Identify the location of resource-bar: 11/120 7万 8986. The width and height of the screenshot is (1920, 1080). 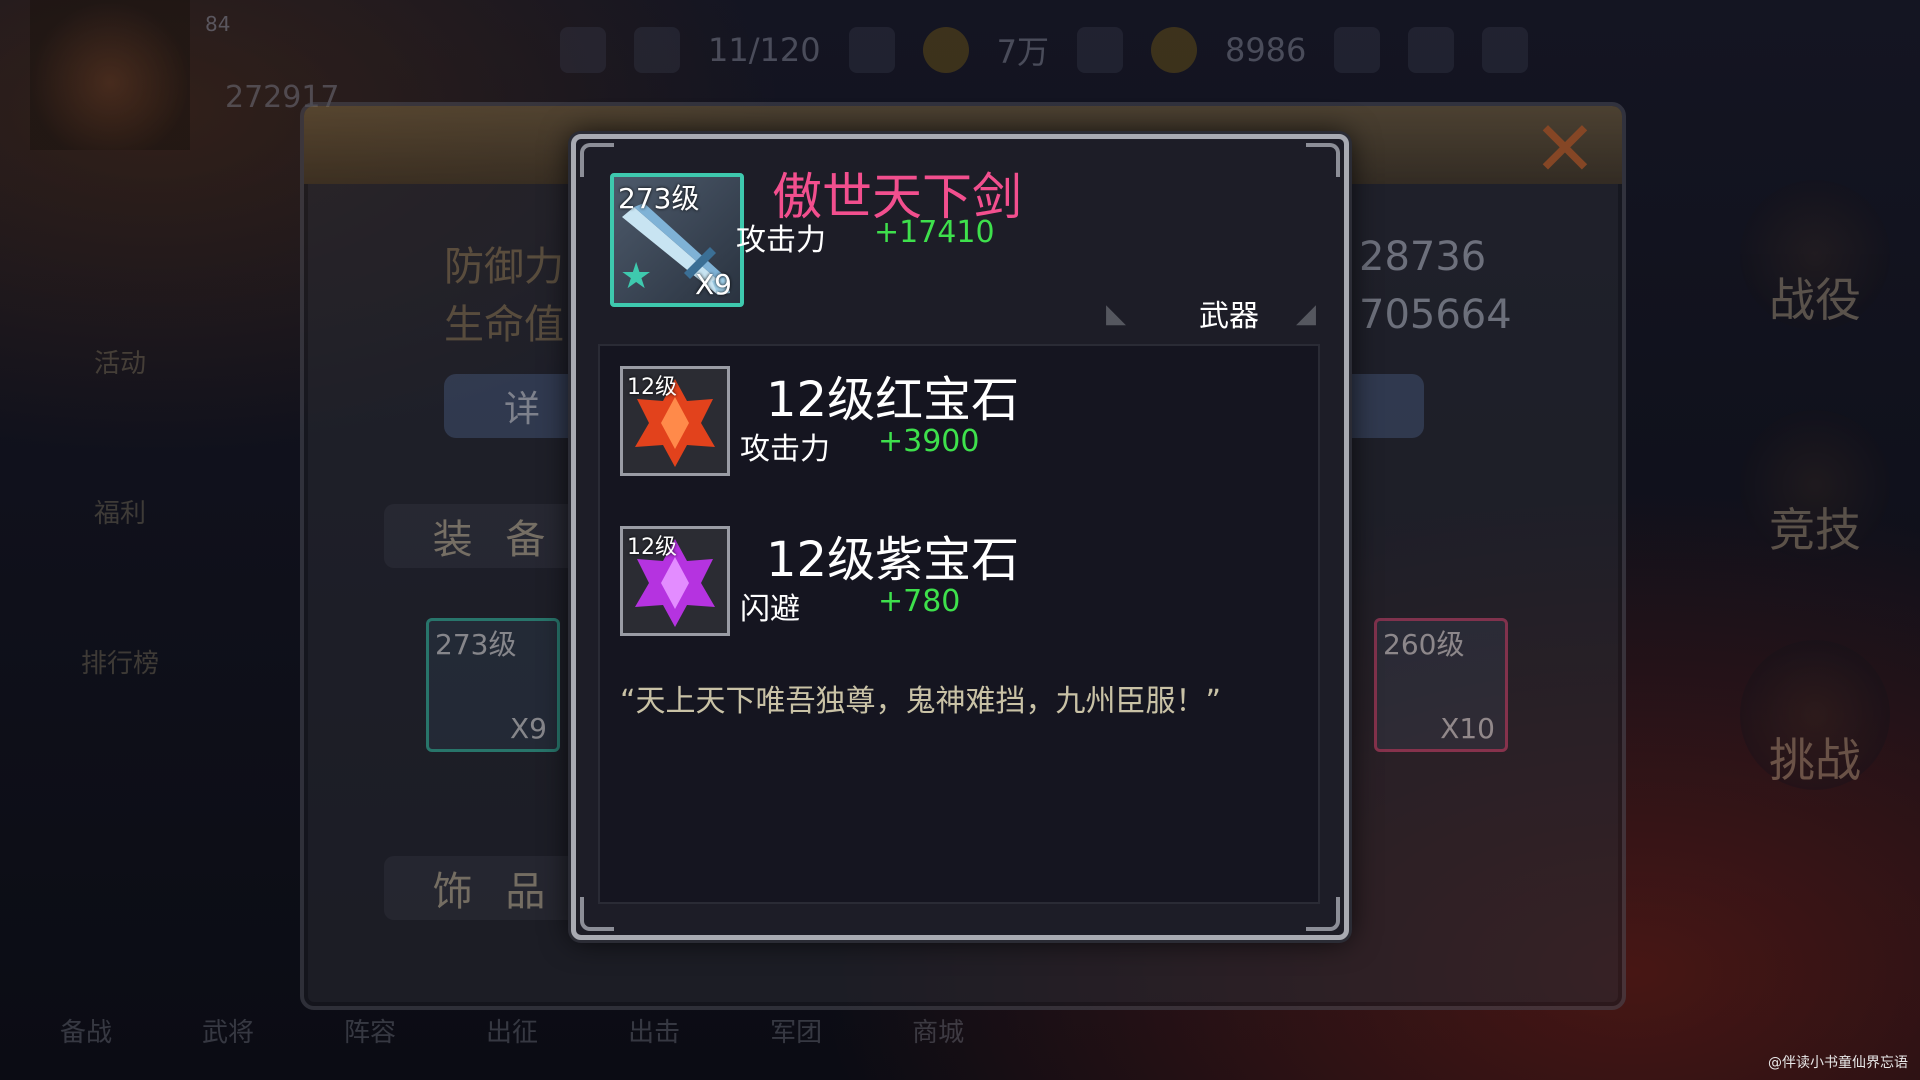
(1240, 50).